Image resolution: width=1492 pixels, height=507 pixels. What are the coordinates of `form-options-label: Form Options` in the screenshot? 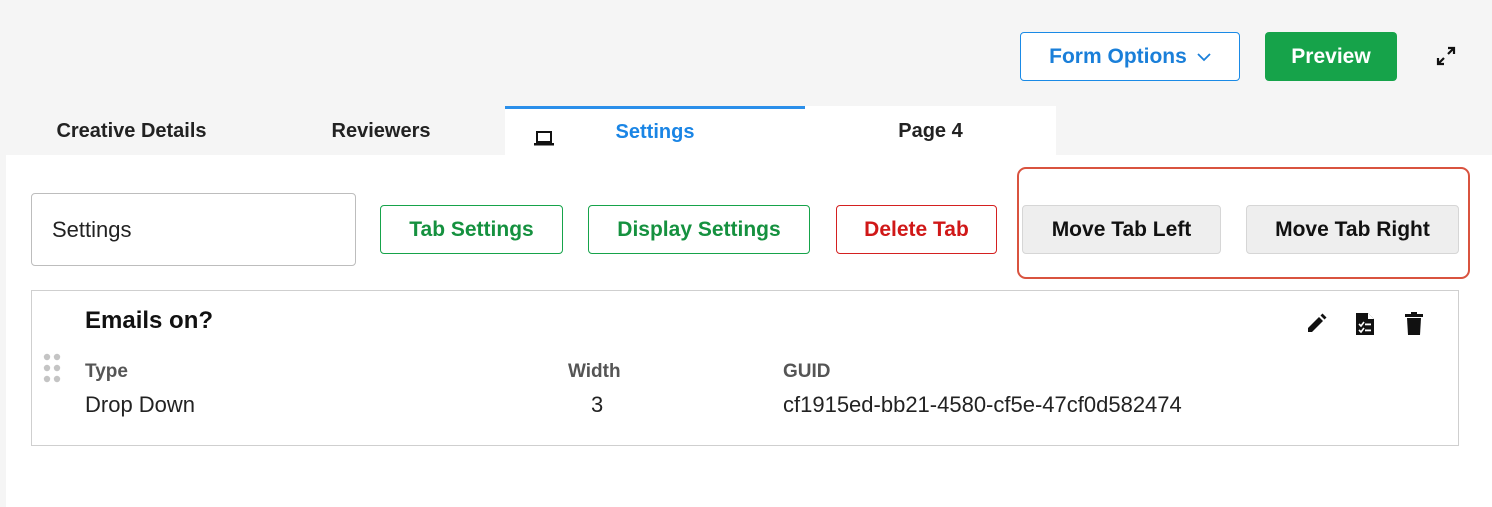 It's located at (1118, 56).